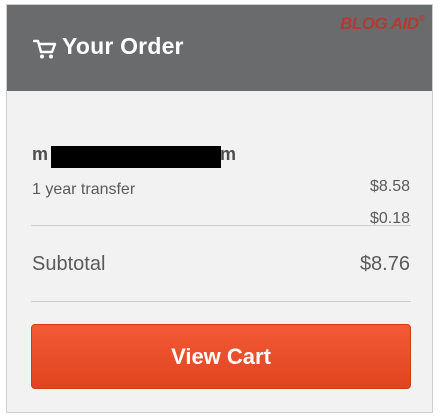 This screenshot has height=418, width=440. What do you see at coordinates (384, 264) in the screenshot?
I see `subtotal-value: $8.76` at bounding box center [384, 264].